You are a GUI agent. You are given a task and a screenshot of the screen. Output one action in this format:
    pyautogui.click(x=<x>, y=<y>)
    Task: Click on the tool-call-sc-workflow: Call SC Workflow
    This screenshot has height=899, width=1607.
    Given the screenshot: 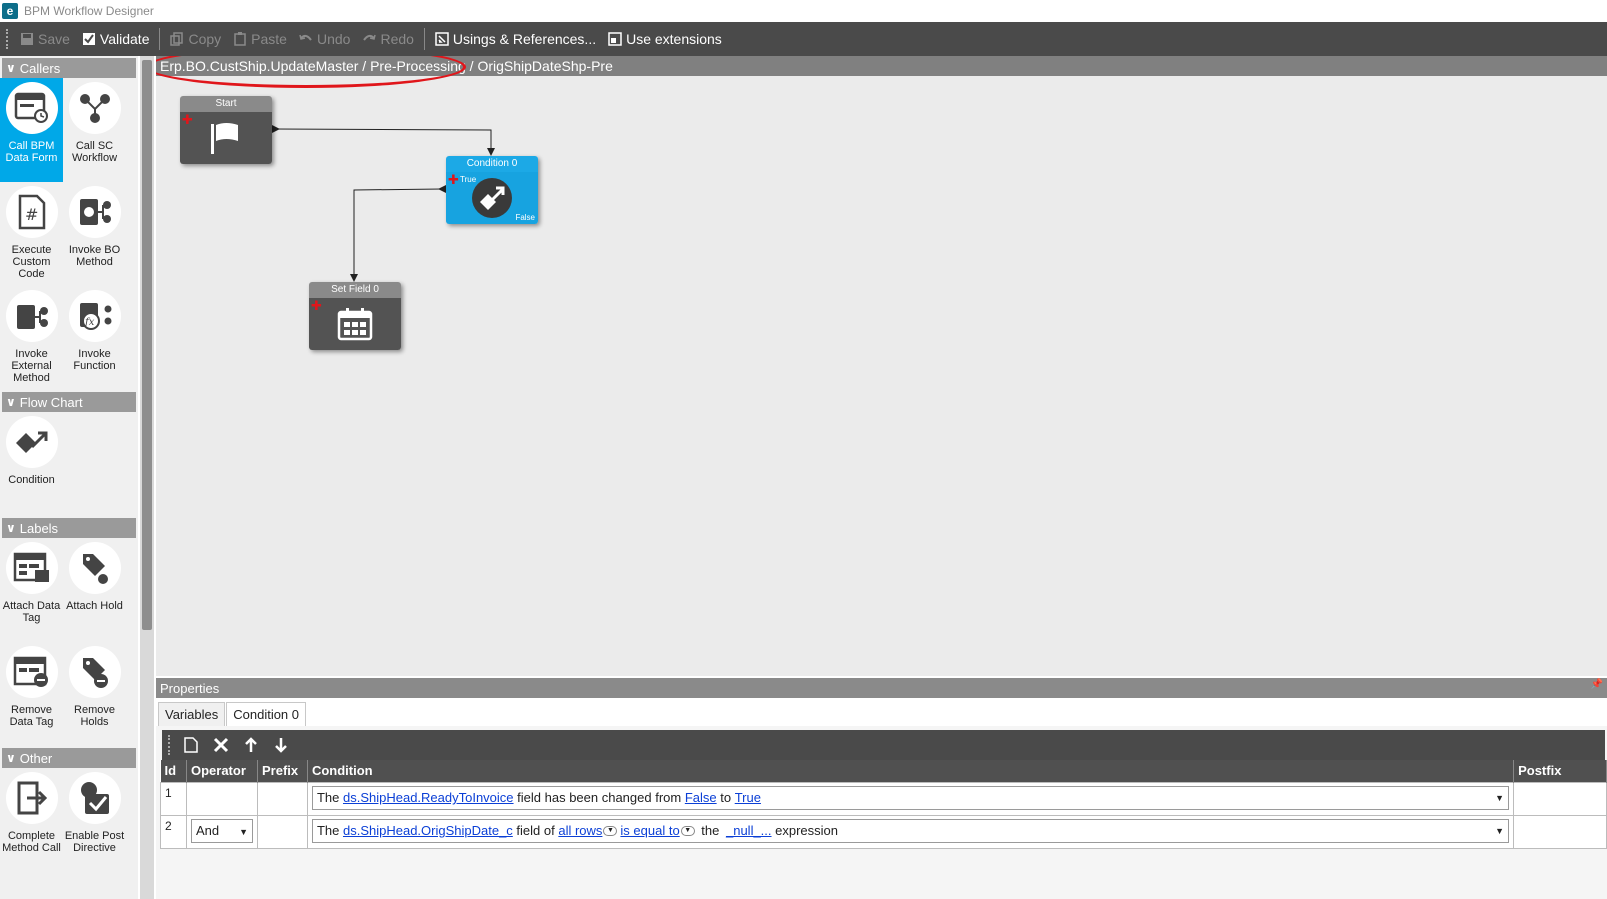 What is the action you would take?
    pyautogui.click(x=94, y=130)
    